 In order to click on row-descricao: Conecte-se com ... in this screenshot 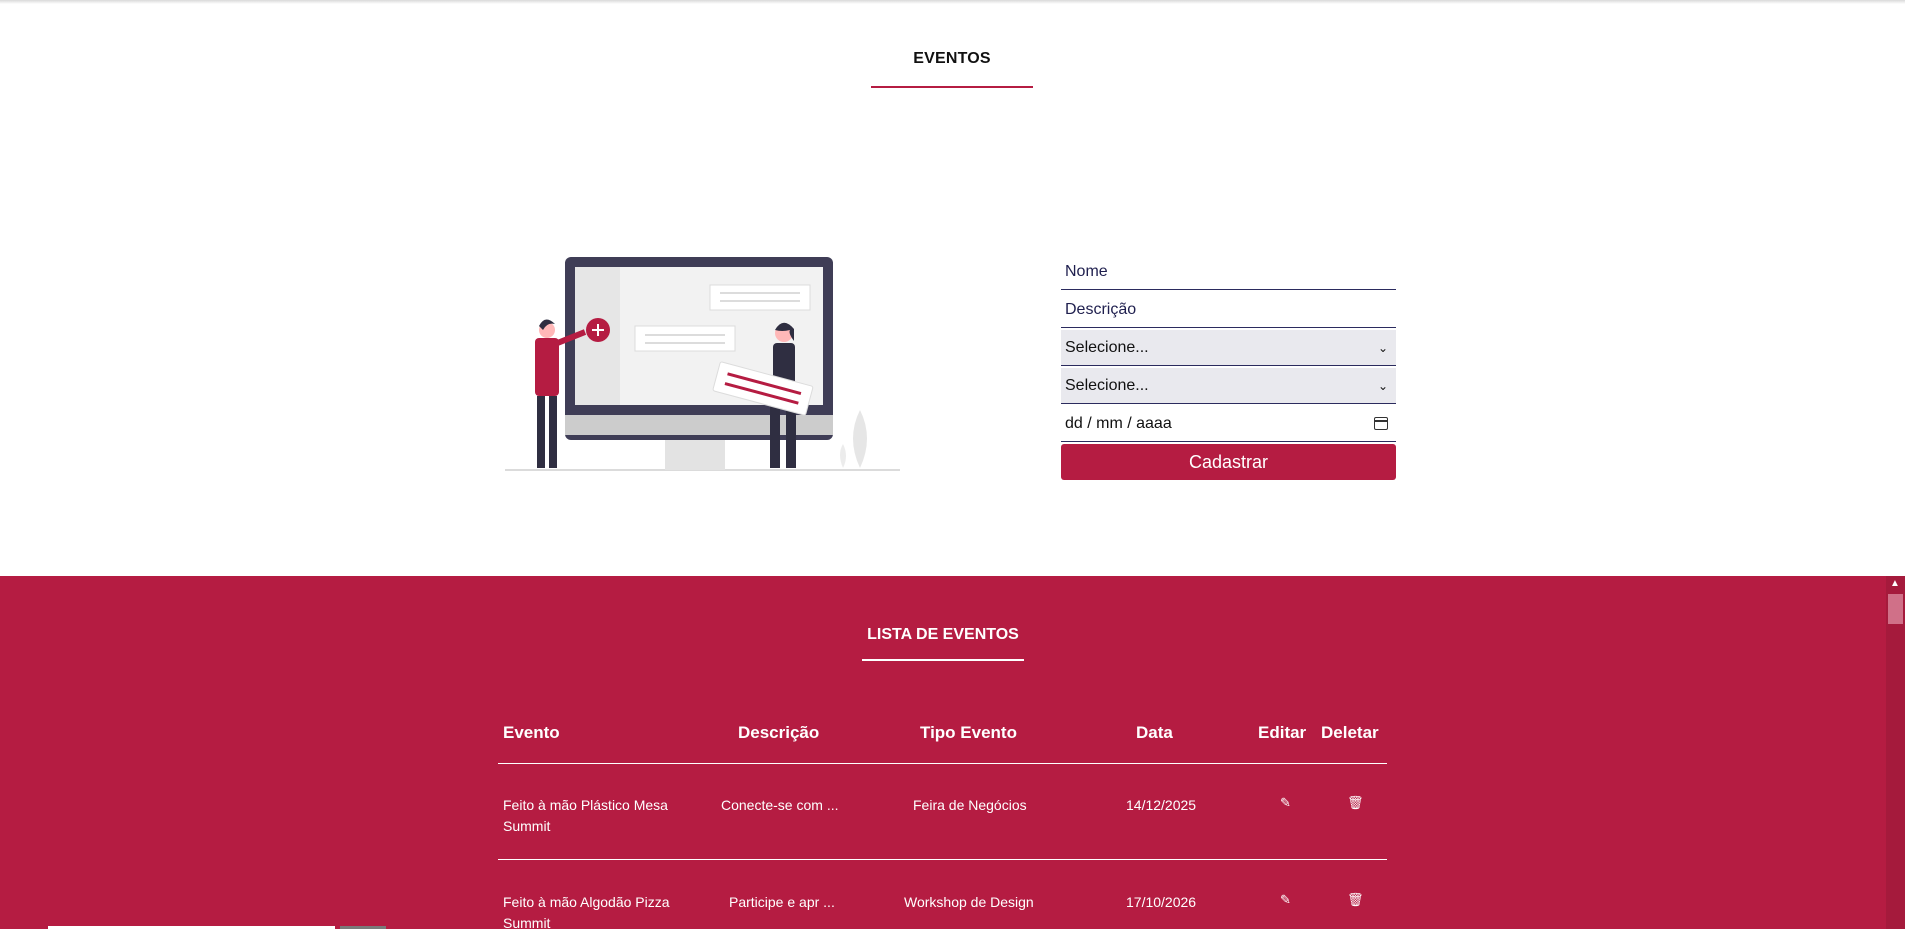, I will do `click(780, 805)`.